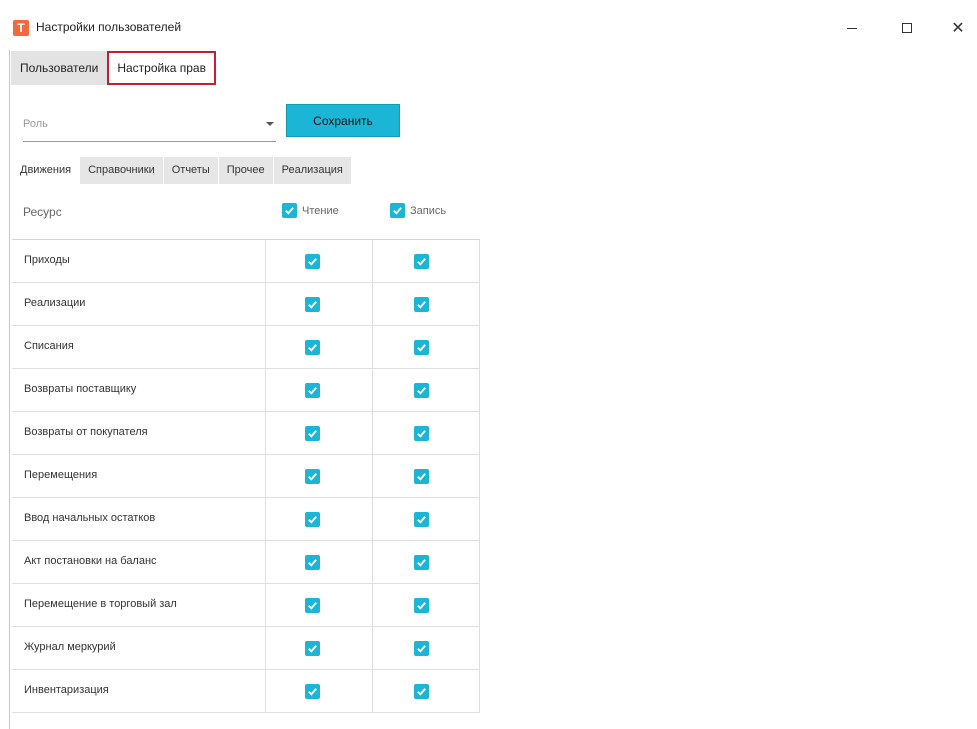 This screenshot has width=977, height=729. Describe the element at coordinates (138, 124) in the screenshot. I see `role-input` at that location.